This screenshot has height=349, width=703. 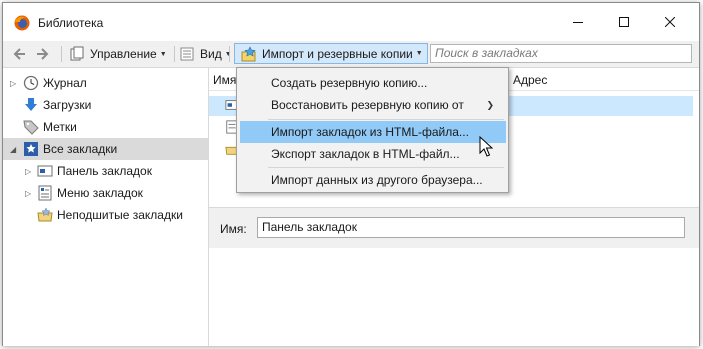 What do you see at coordinates (65, 83) in the screenshot?
I see `sidebar-item-label: Журнал` at bounding box center [65, 83].